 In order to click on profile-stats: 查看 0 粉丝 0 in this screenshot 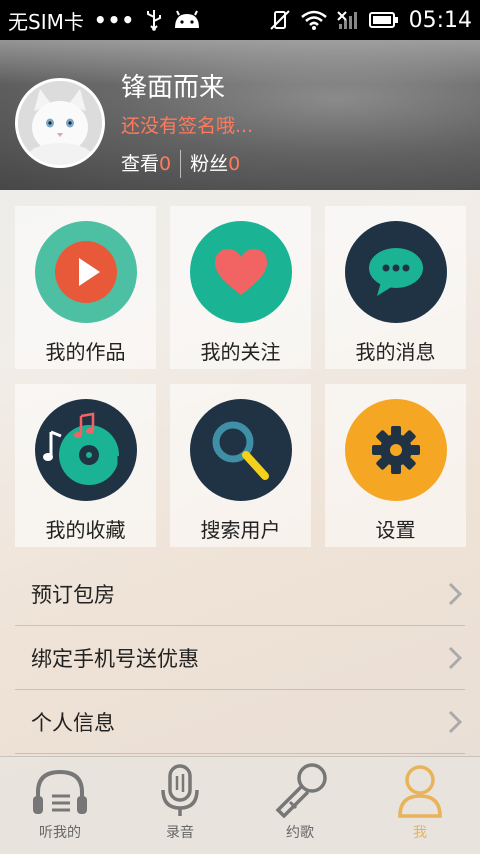, I will do `click(180, 164)`.